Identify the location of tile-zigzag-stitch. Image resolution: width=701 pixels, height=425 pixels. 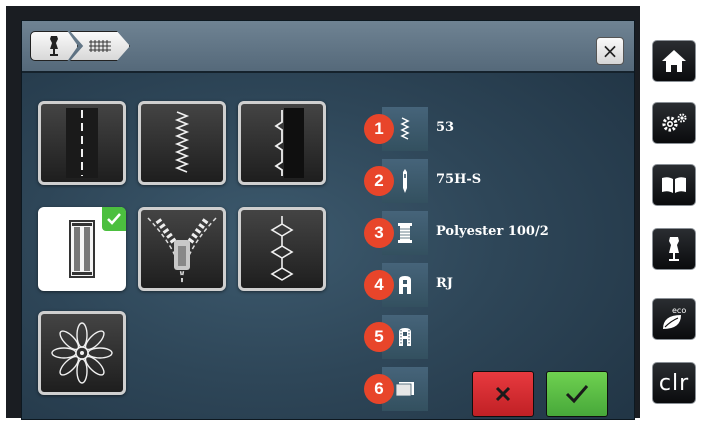
(182, 143).